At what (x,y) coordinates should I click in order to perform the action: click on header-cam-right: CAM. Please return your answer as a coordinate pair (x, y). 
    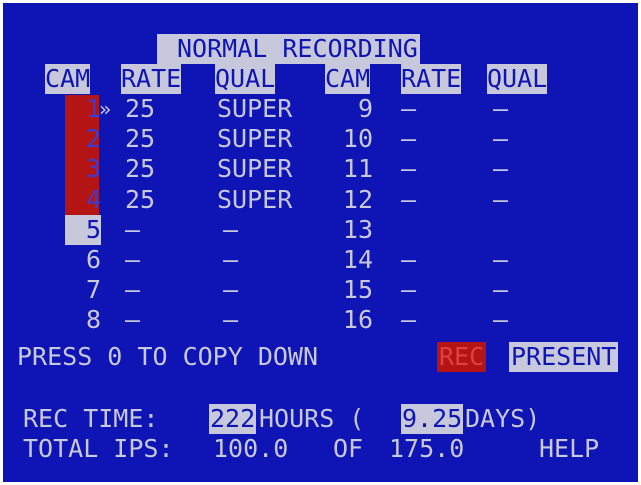
    Looking at the image, I should click on (348, 79).